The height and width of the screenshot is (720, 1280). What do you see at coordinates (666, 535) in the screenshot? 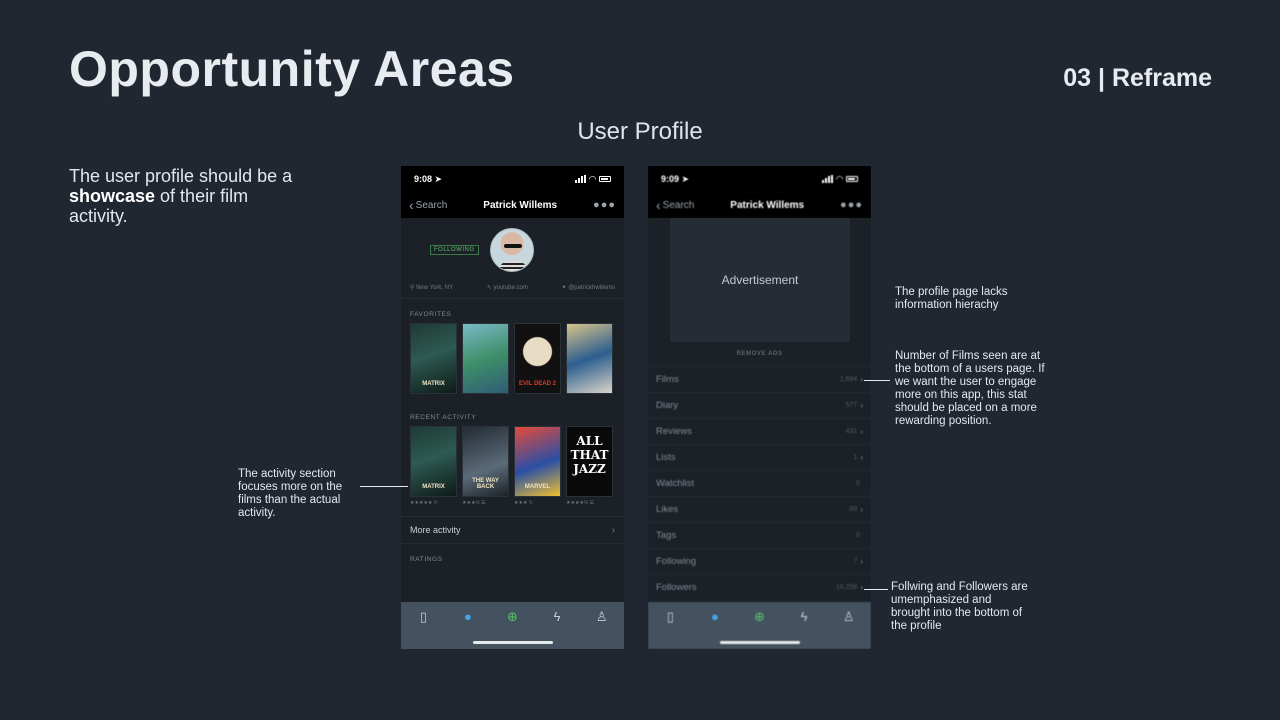
I see `stat-label: Tags` at bounding box center [666, 535].